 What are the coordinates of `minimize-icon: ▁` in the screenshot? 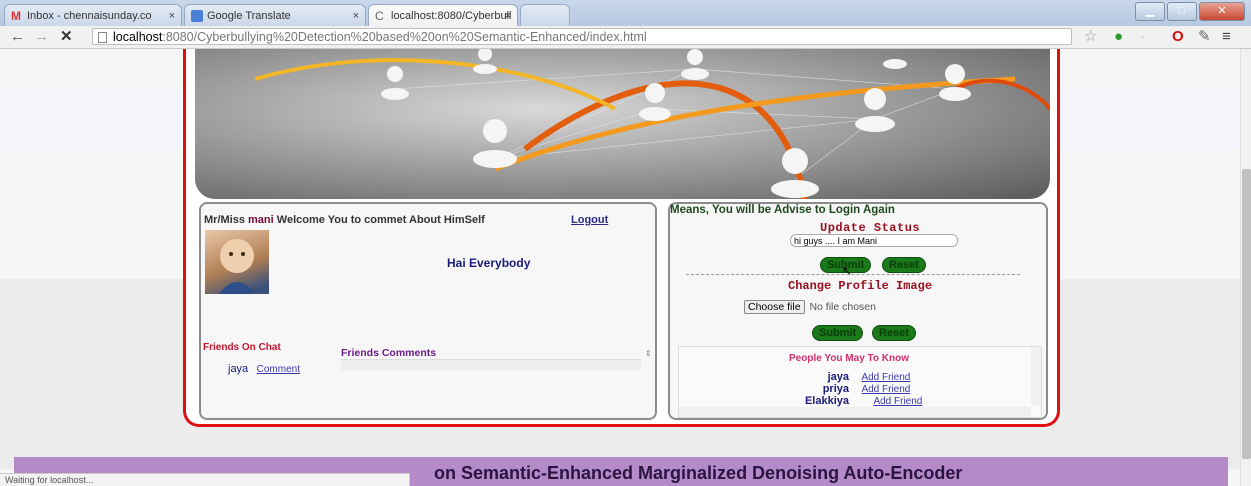 It's located at (1150, 11).